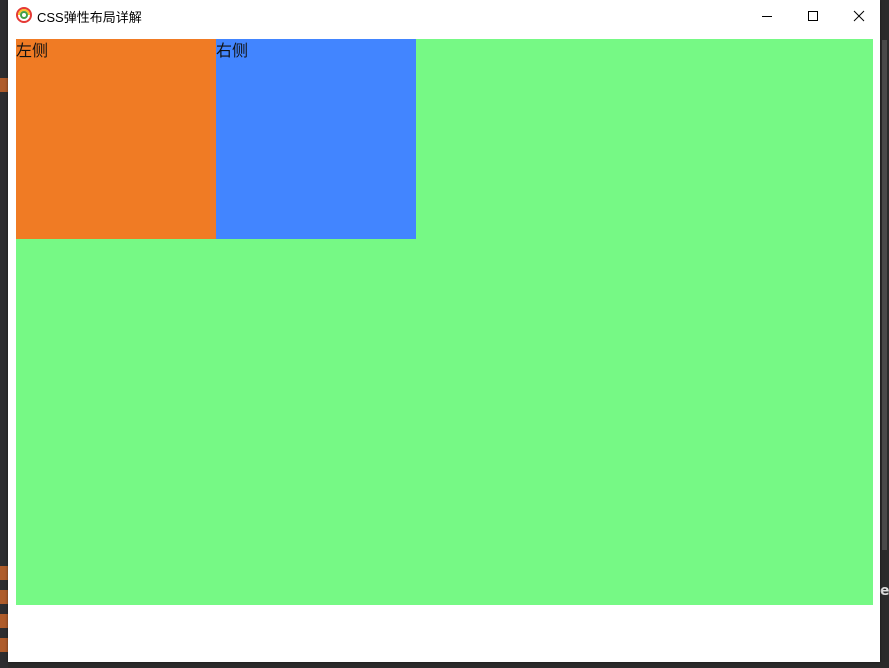  What do you see at coordinates (32, 50) in the screenshot?
I see `left-box-label: 左侧` at bounding box center [32, 50].